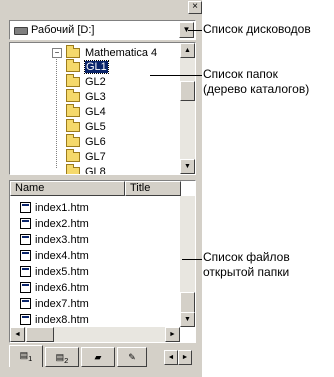 This screenshot has height=377, width=334. What do you see at coordinates (195, 30) in the screenshot?
I see `callout-line-drives` at bounding box center [195, 30].